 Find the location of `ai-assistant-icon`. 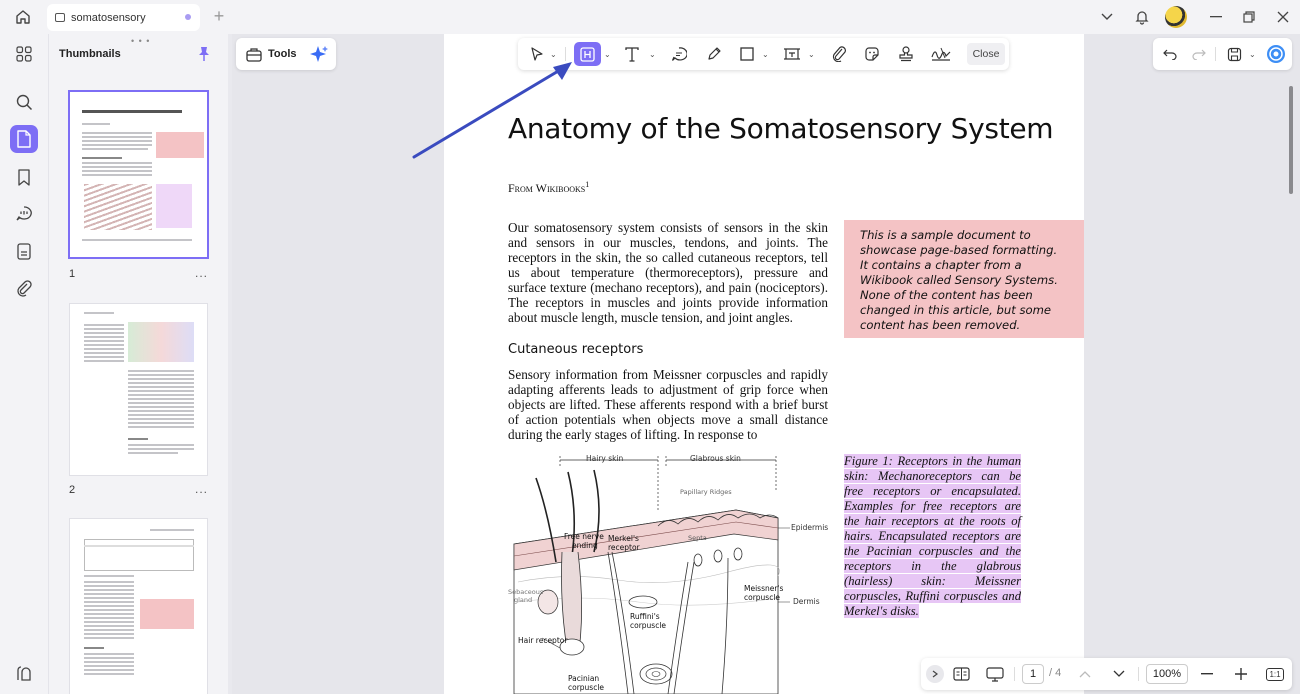

ai-assistant-icon is located at coordinates (1276, 54).